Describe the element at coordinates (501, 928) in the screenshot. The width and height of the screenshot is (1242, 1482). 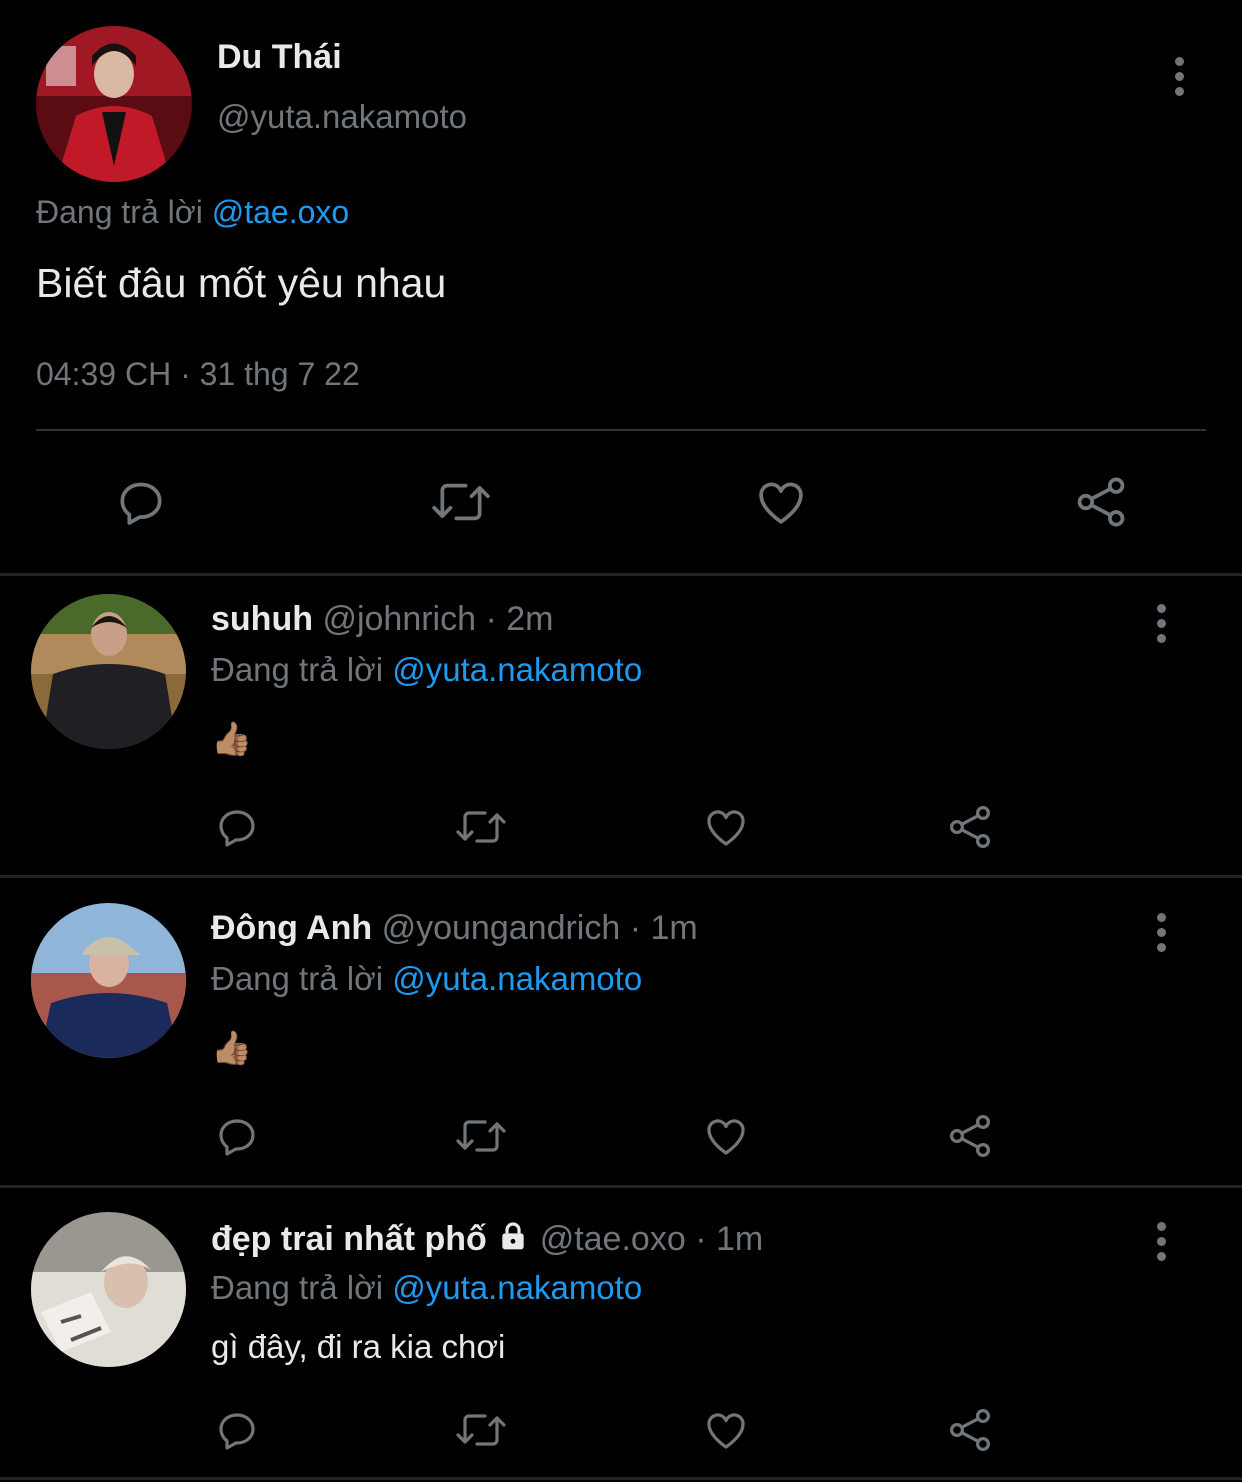
I see `author-handle: @youngandrich` at that location.